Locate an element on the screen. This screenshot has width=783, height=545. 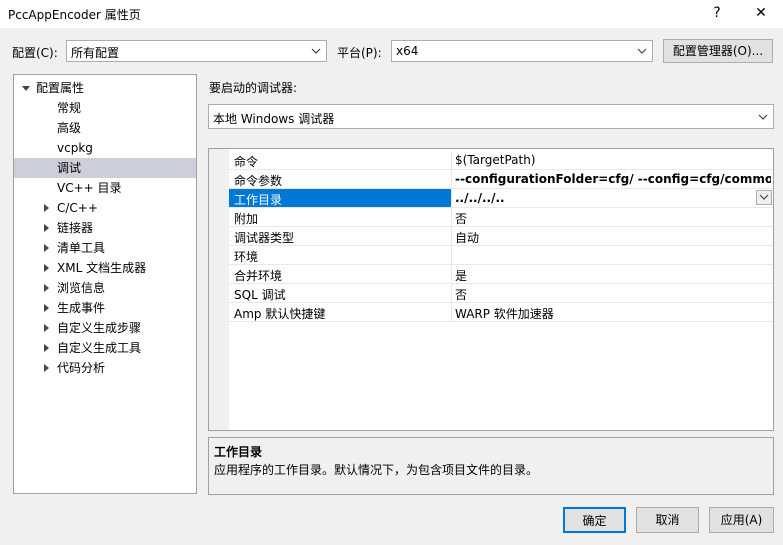
property-value: ../../../.. is located at coordinates (603, 198).